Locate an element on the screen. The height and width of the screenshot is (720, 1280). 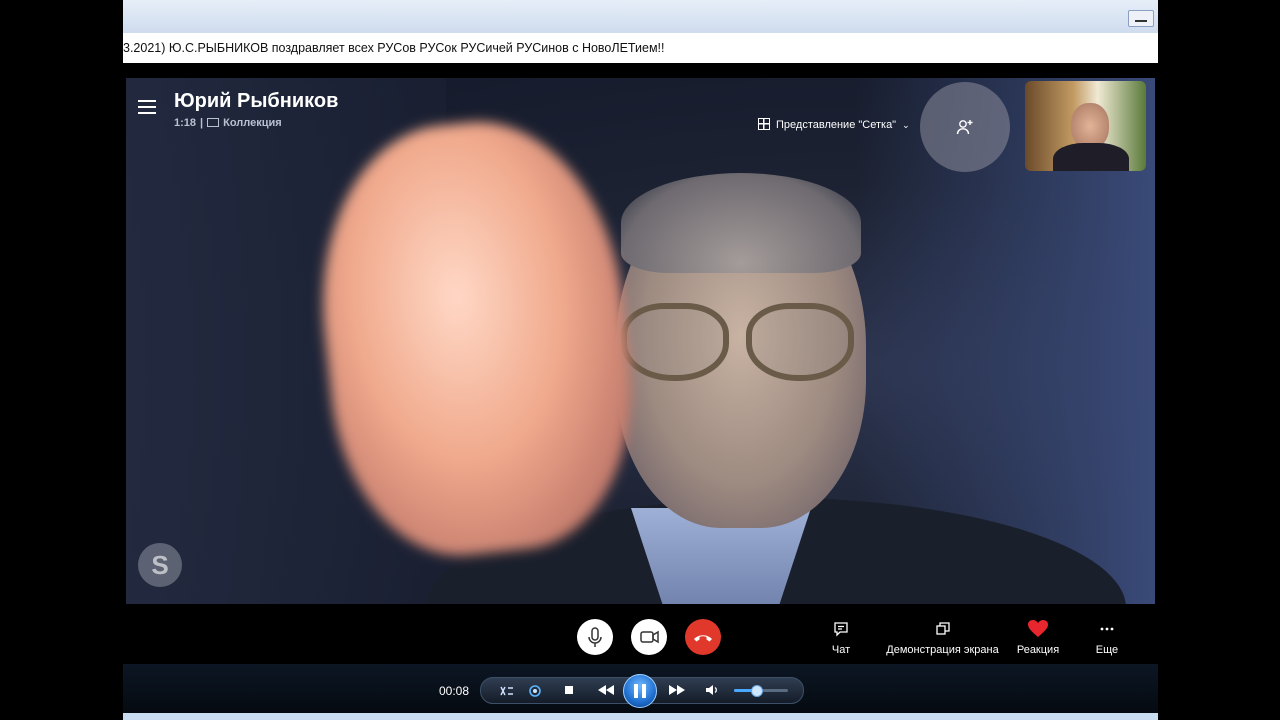
media-player-bar: 00:08 is located at coordinates (640, 689).